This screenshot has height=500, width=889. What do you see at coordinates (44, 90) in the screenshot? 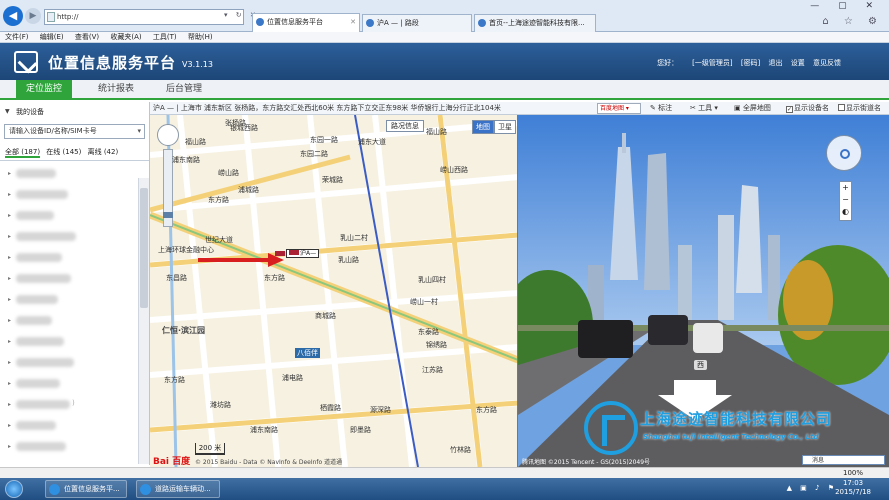
I see `tab-monitoring: 定位监控` at bounding box center [44, 90].